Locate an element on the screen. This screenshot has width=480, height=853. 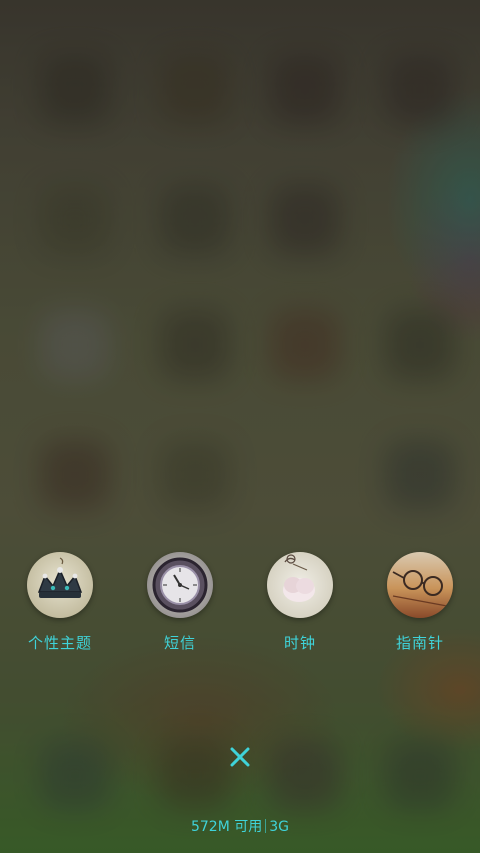
memory-available: 572M 可用 is located at coordinates (226, 827).